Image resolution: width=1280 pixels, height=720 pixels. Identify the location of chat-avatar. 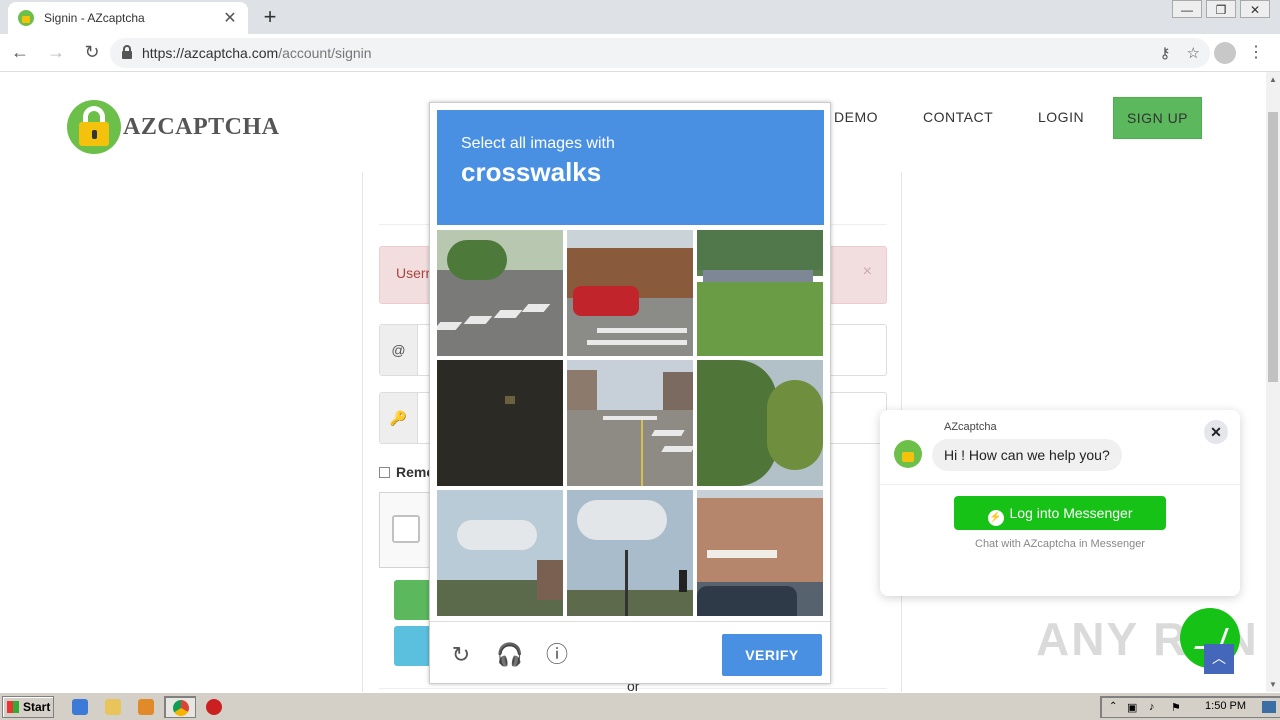
(908, 454).